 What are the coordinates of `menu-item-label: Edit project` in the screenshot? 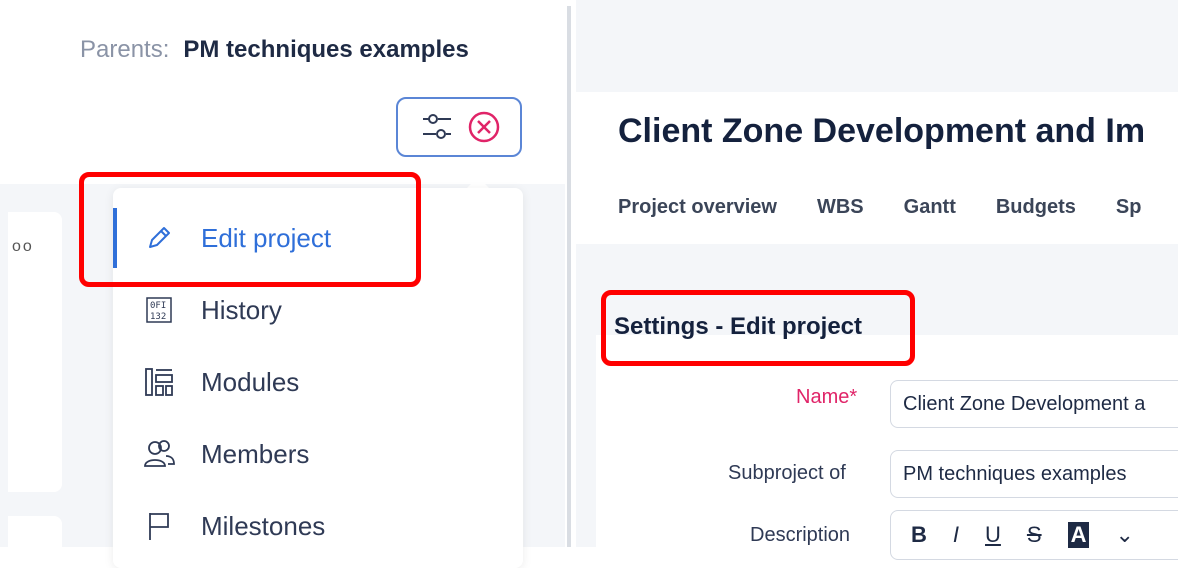 It's located at (266, 237).